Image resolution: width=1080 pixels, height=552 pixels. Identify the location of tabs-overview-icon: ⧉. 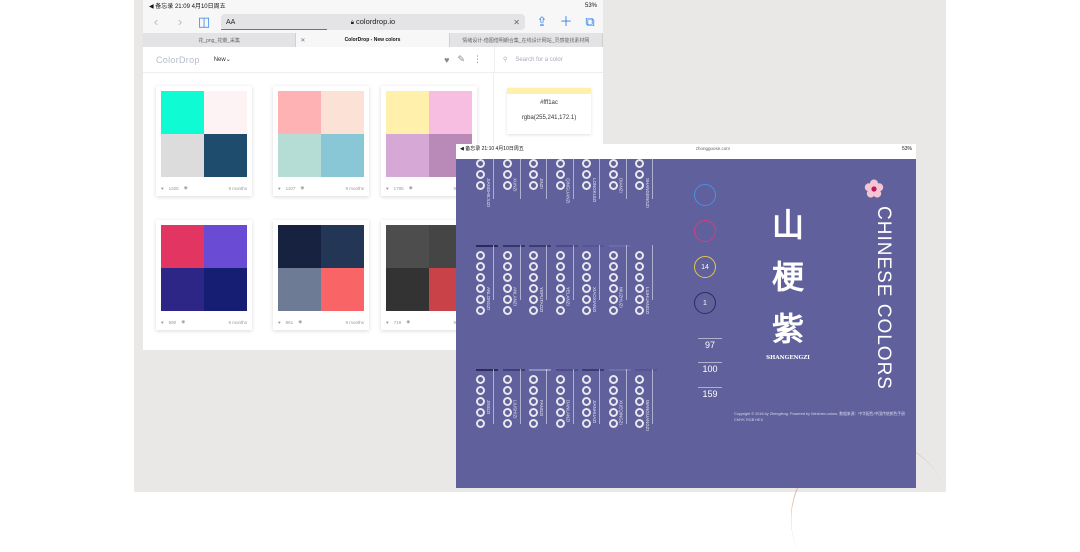
(590, 22).